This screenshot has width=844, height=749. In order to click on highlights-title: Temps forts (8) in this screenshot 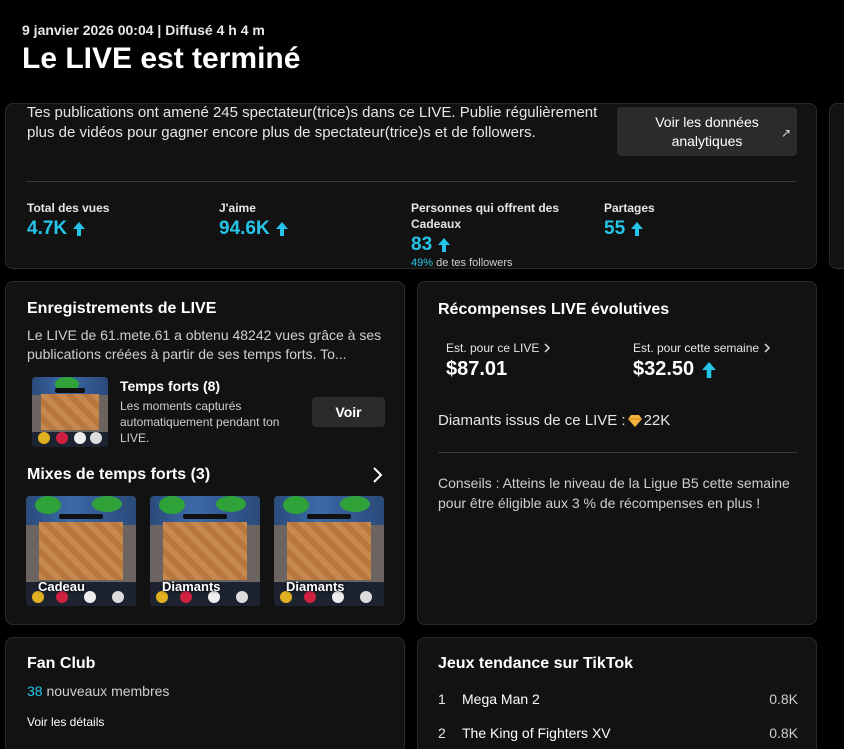, I will do `click(170, 386)`.